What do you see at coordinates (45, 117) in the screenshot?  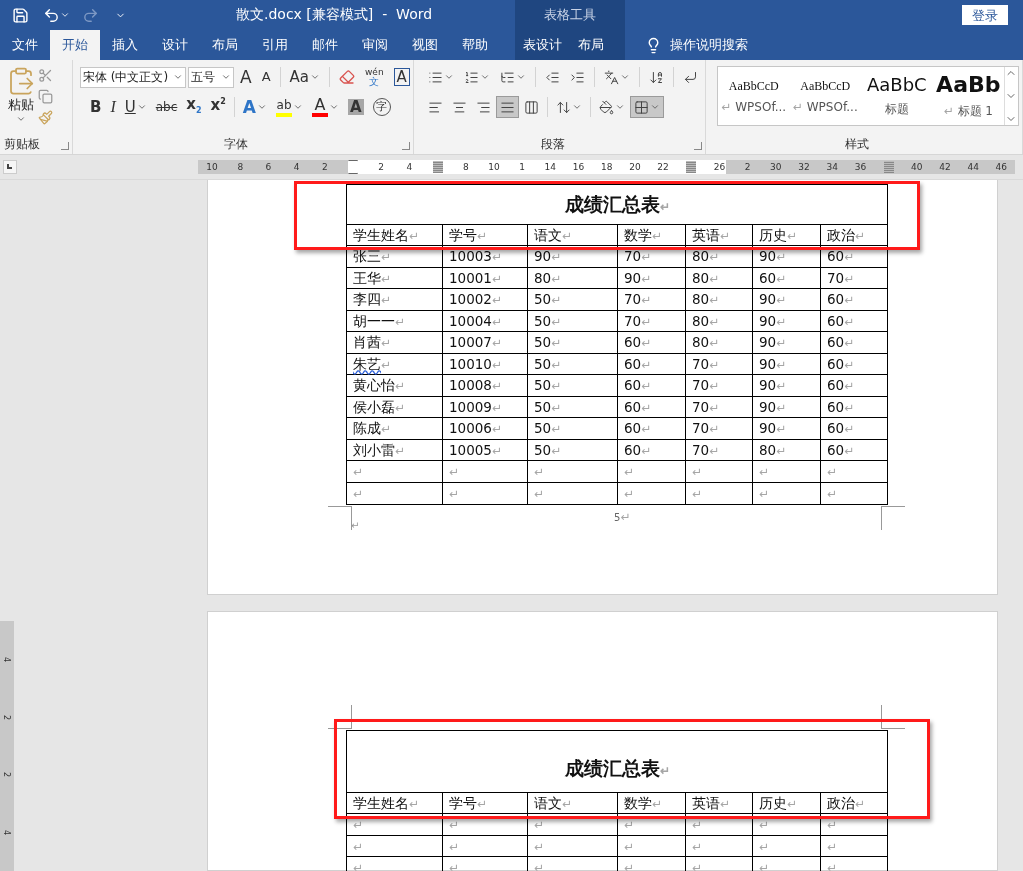 I see `paintbrush-icon` at bounding box center [45, 117].